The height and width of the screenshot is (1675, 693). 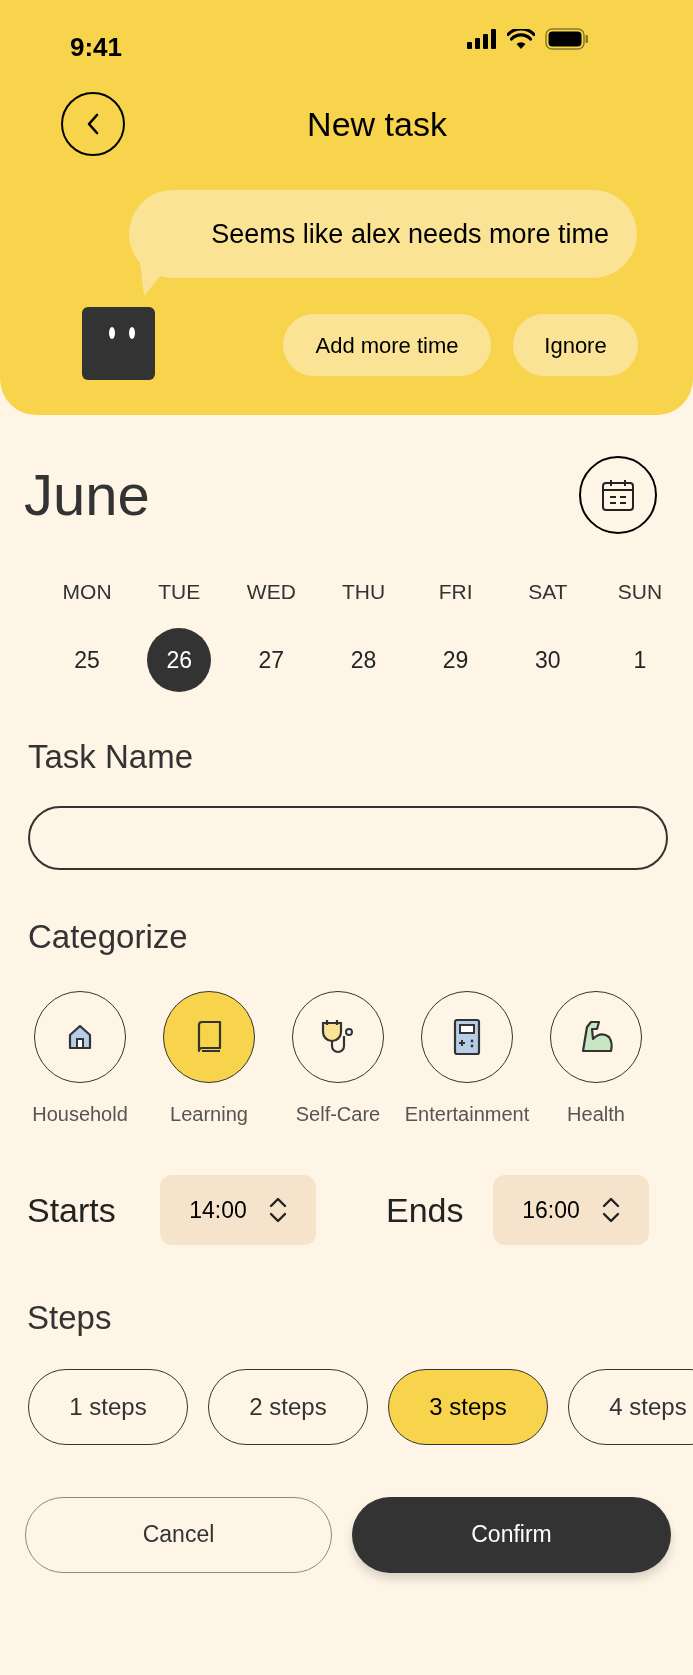 I want to click on step-option: 3 steps, so click(x=468, y=1406).